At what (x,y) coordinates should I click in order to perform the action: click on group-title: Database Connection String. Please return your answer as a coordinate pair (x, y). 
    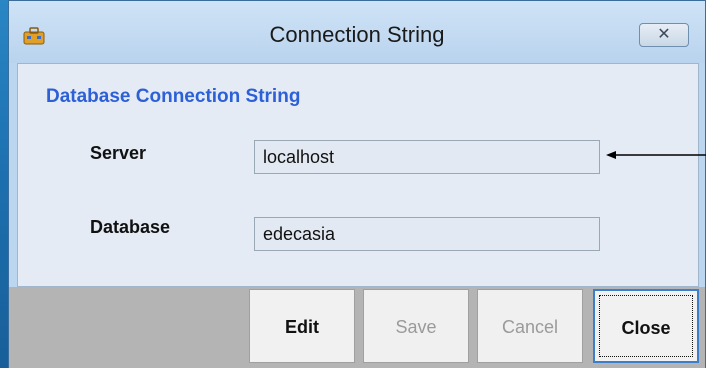
    Looking at the image, I should click on (173, 96).